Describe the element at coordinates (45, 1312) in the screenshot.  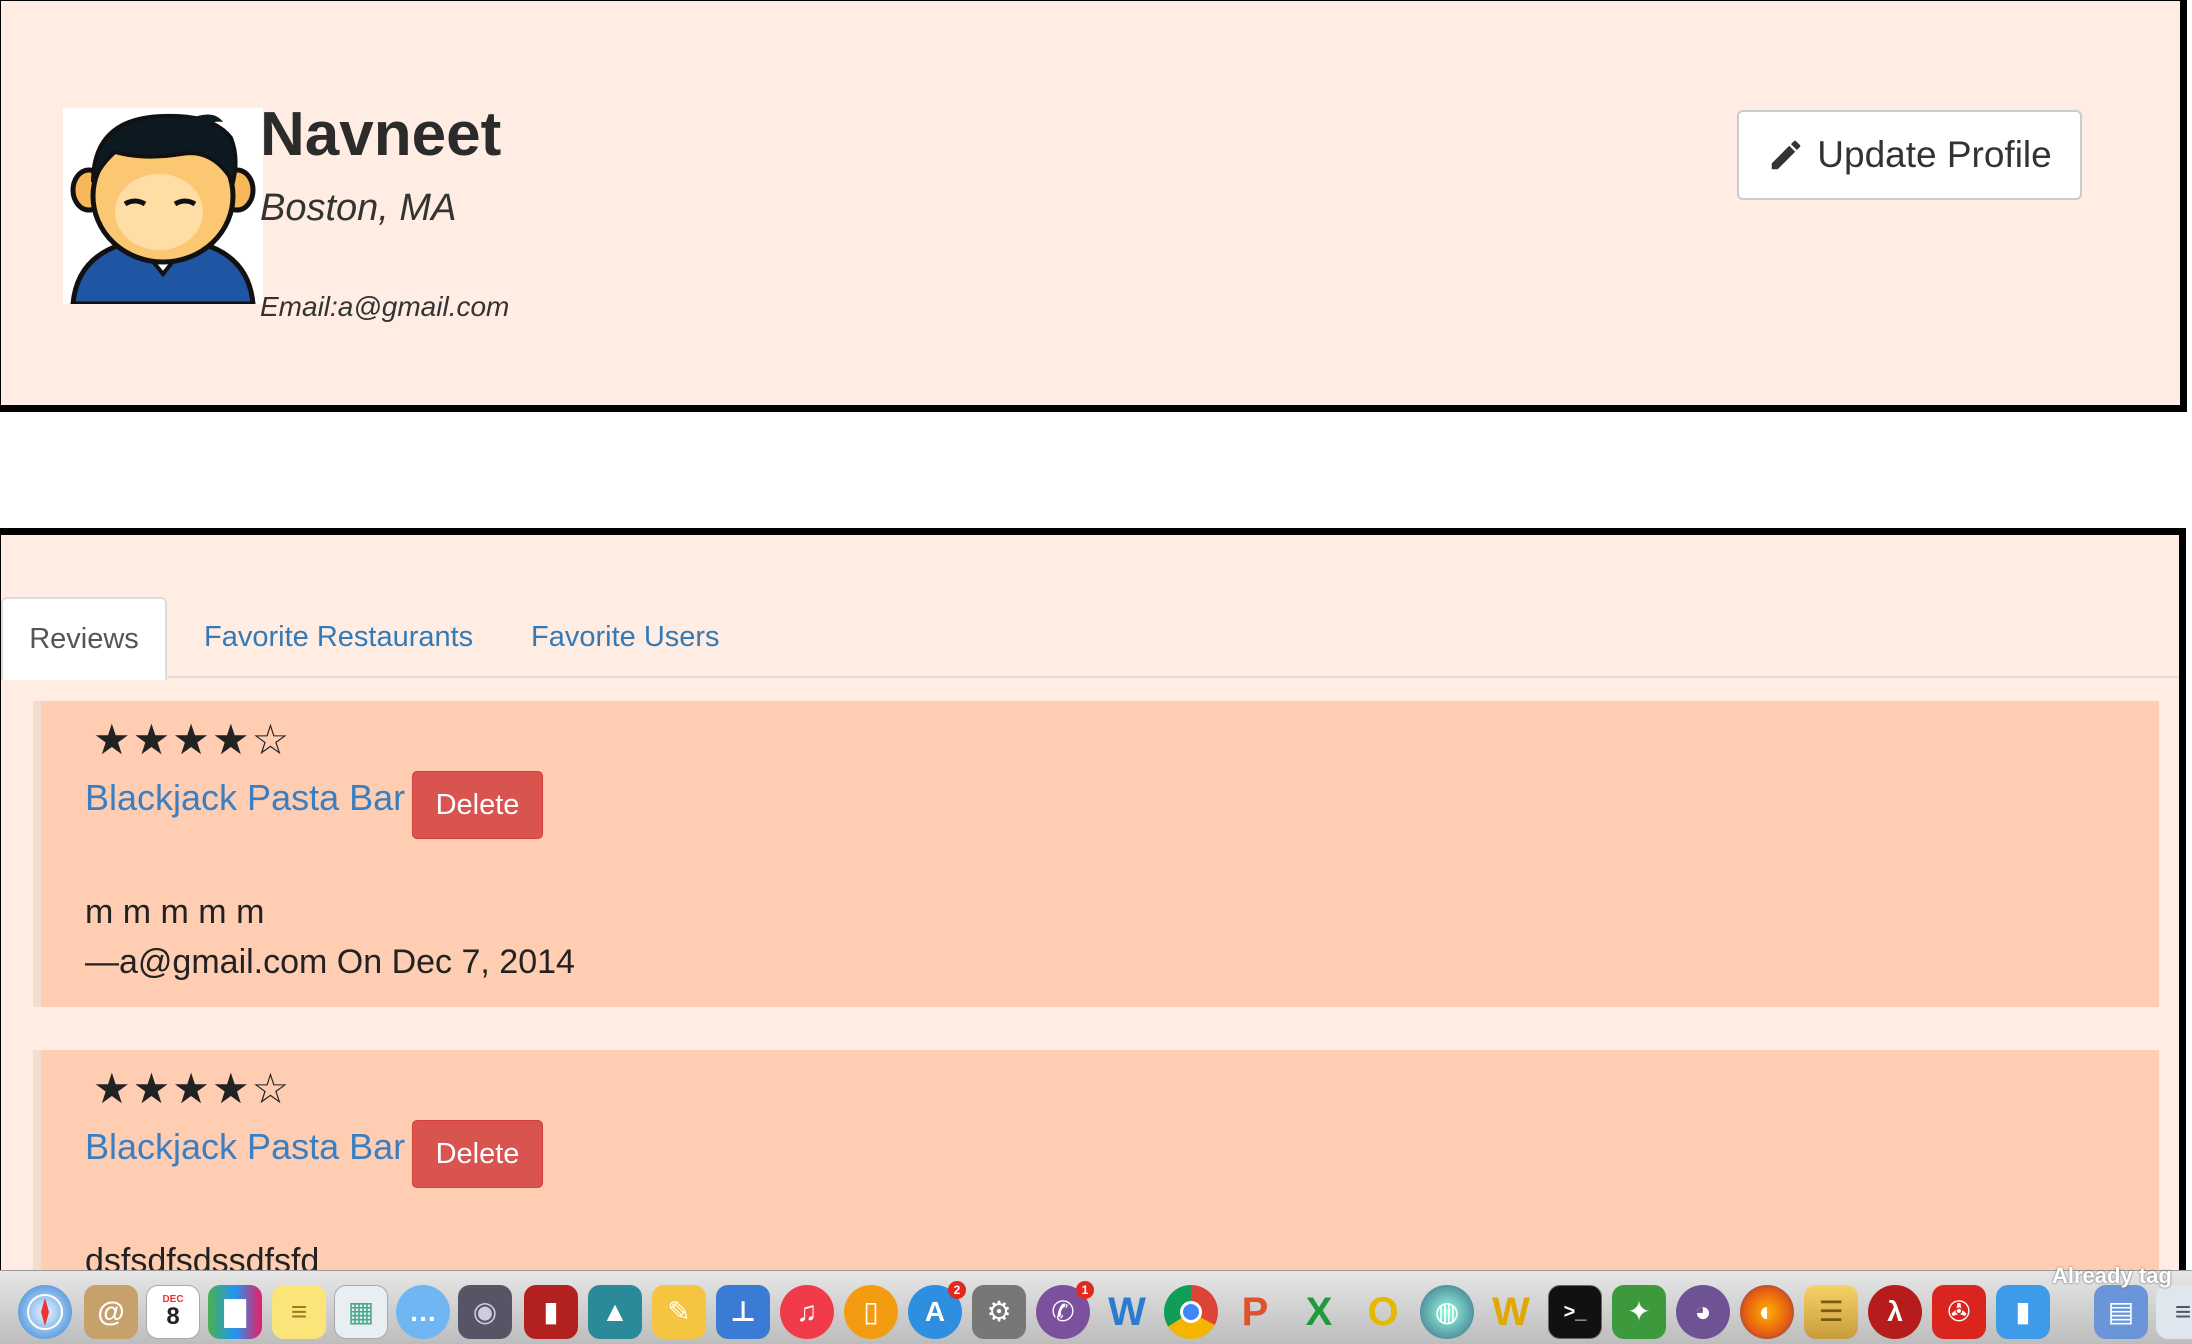
I see `safari-icon` at that location.